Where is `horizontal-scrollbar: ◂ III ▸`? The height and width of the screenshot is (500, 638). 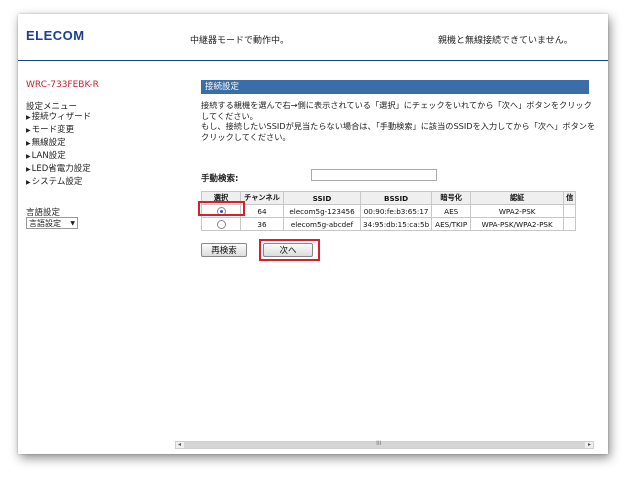 horizontal-scrollbar: ◂ III ▸ is located at coordinates (384, 444).